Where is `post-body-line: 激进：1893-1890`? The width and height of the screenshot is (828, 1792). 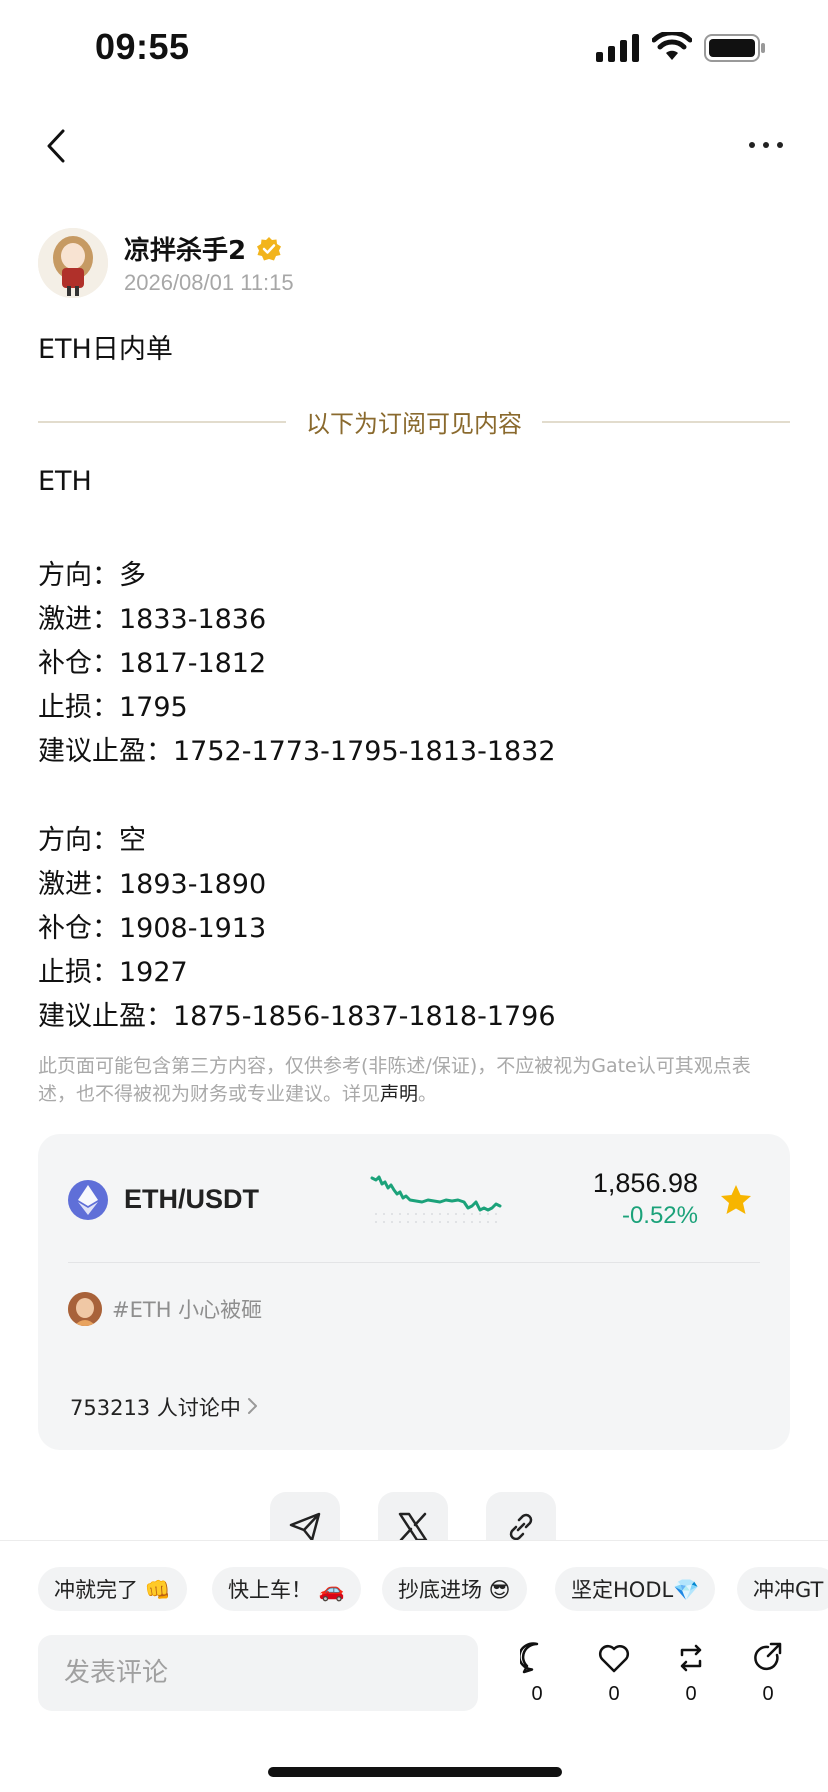
post-body-line: 激进：1893-1890 is located at coordinates (152, 884).